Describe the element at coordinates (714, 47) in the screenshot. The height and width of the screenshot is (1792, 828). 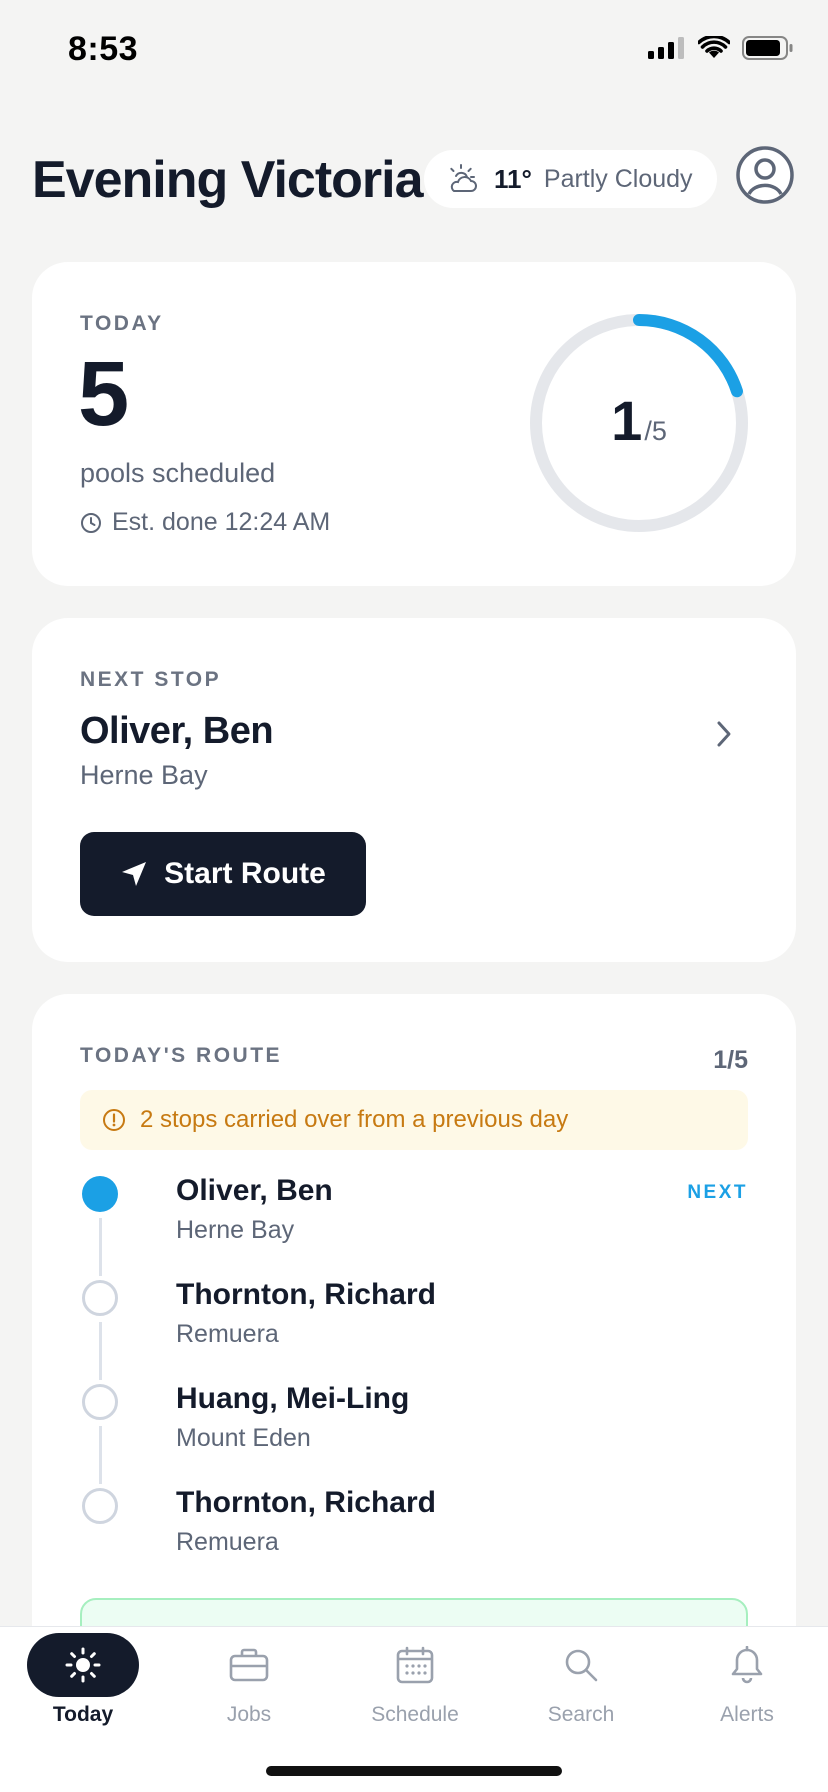
I see `wifi-icon` at that location.